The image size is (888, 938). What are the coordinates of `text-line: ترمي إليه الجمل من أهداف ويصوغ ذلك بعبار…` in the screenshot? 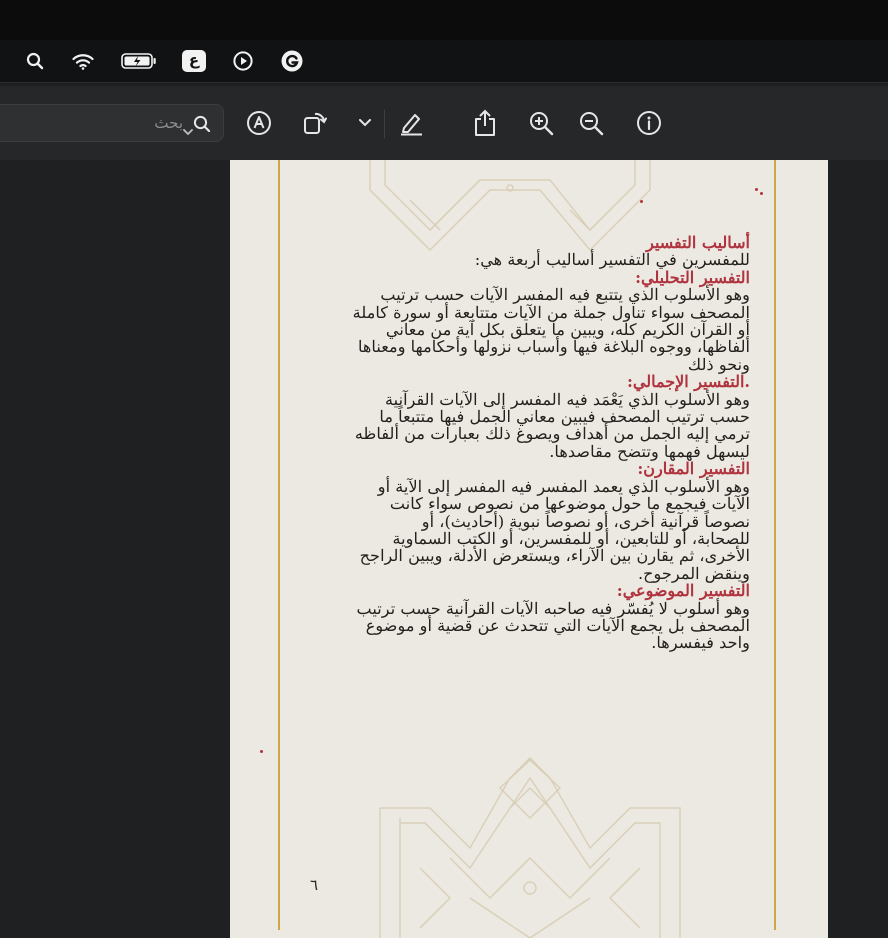 It's located at (552, 434).